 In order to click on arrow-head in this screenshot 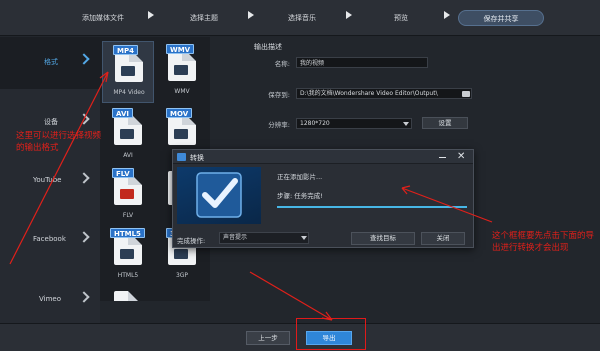, I will do `click(327, 316)`.